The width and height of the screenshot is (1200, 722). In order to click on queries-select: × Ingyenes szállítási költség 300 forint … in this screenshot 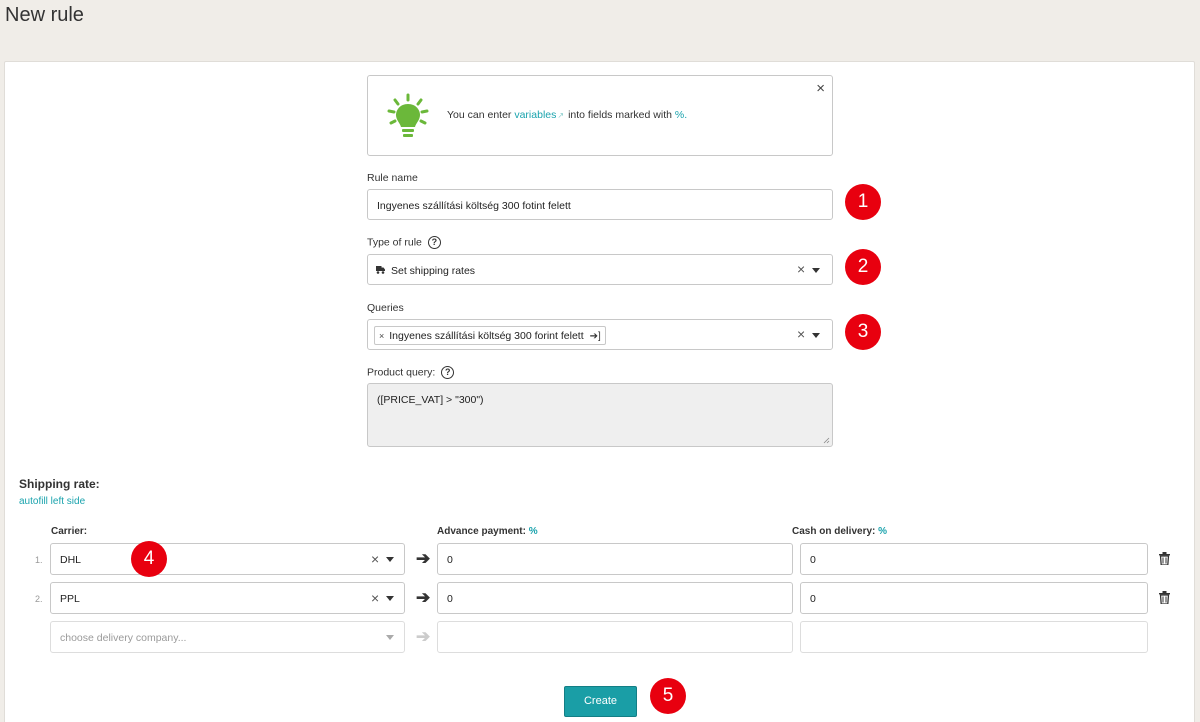, I will do `click(600, 334)`.